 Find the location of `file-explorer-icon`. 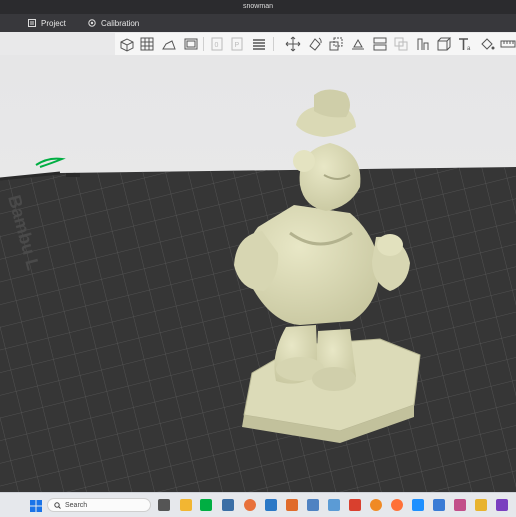

file-explorer-icon is located at coordinates (186, 505).